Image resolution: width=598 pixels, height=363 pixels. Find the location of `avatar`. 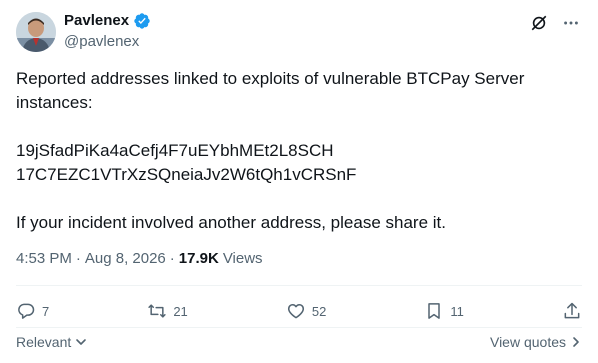

avatar is located at coordinates (36, 32).